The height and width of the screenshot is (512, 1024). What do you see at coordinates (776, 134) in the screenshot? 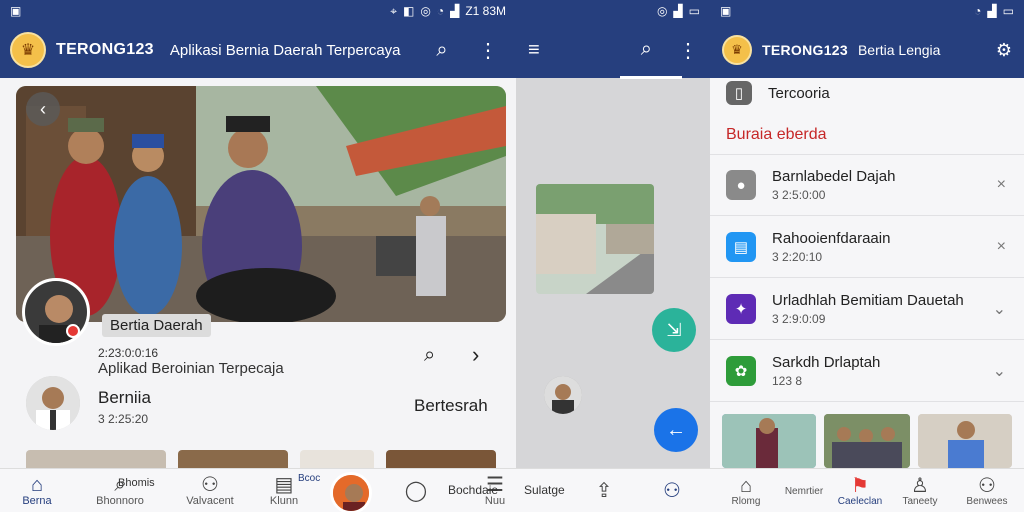
I see `section-title: Buraia eberda` at bounding box center [776, 134].